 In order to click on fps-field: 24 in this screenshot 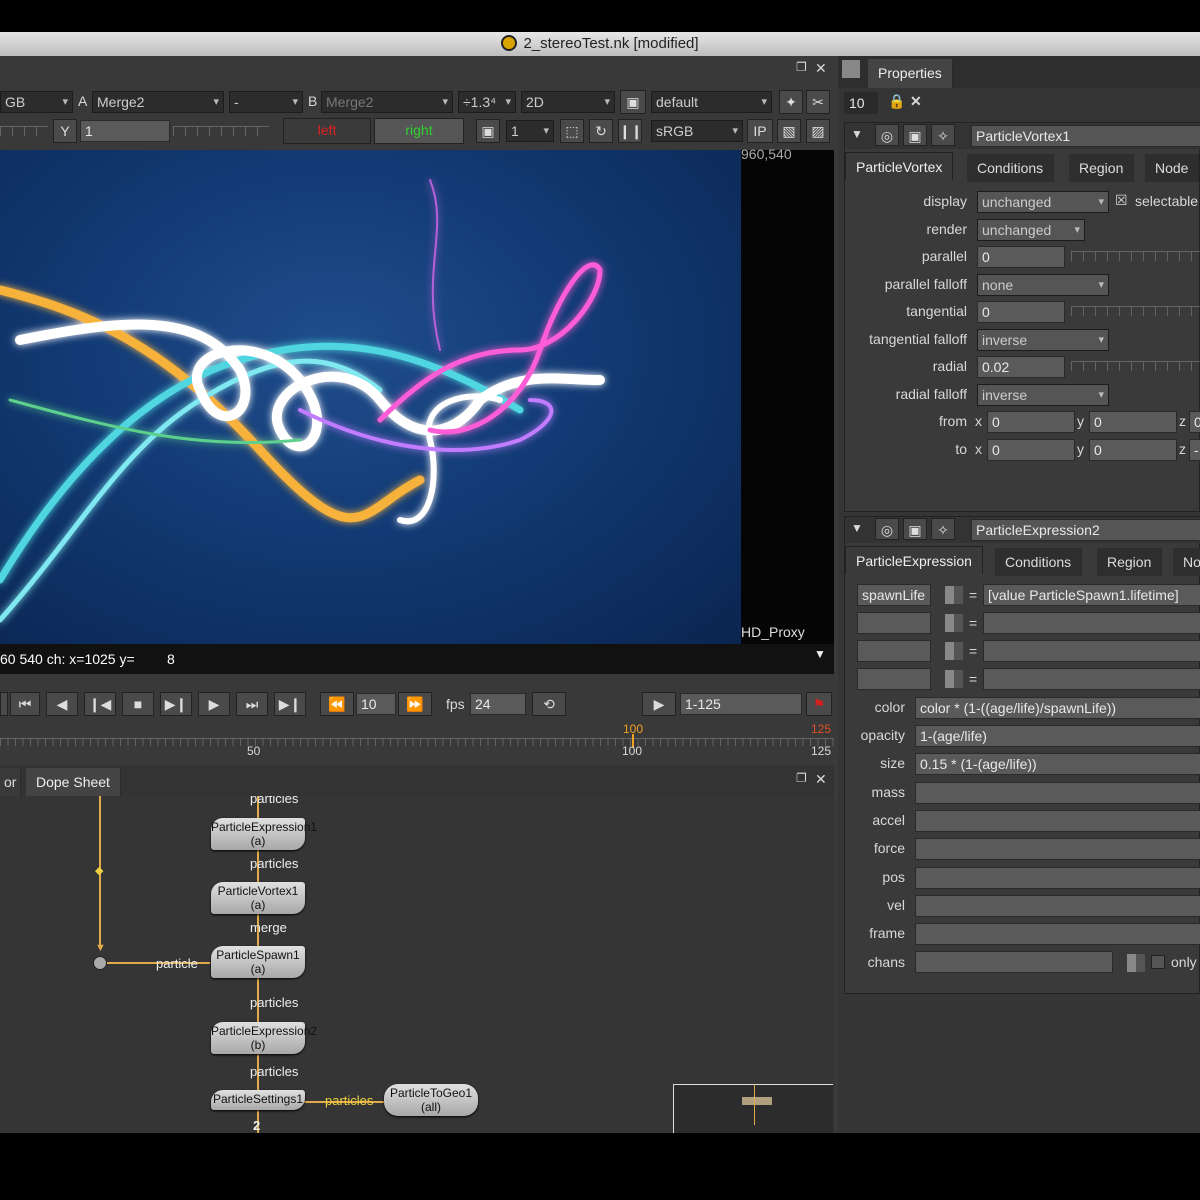, I will do `click(498, 704)`.